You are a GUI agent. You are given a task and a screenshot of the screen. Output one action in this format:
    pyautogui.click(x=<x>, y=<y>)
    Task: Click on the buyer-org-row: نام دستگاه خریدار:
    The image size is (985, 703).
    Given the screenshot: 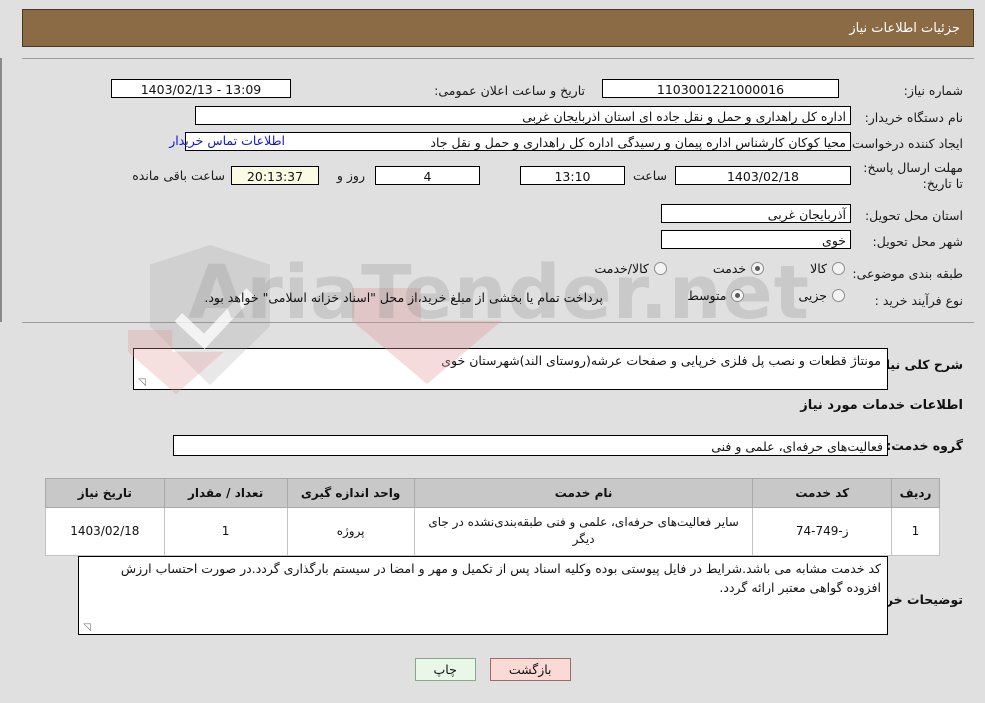 What is the action you would take?
    pyautogui.click(x=914, y=117)
    